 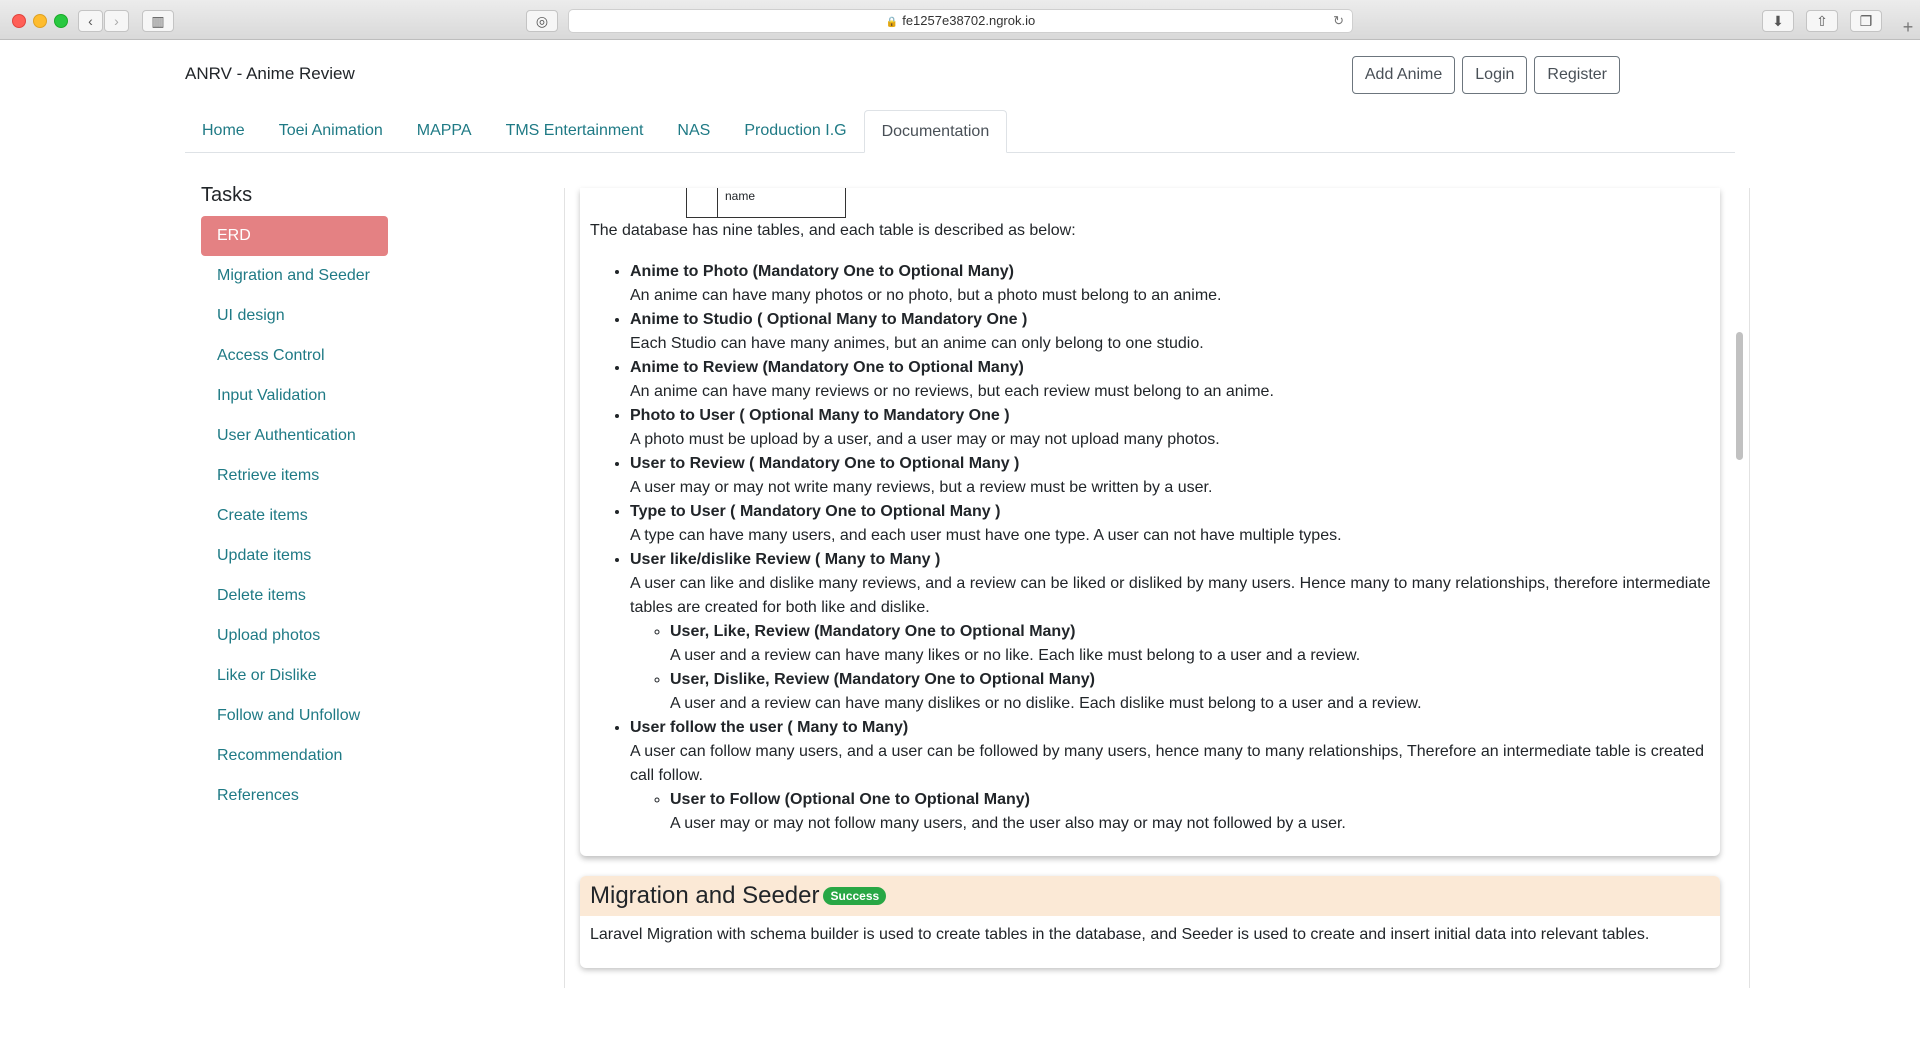 I want to click on address-bar: 🔒 fe1257e38702.ngrok.io ↻, so click(x=960, y=21).